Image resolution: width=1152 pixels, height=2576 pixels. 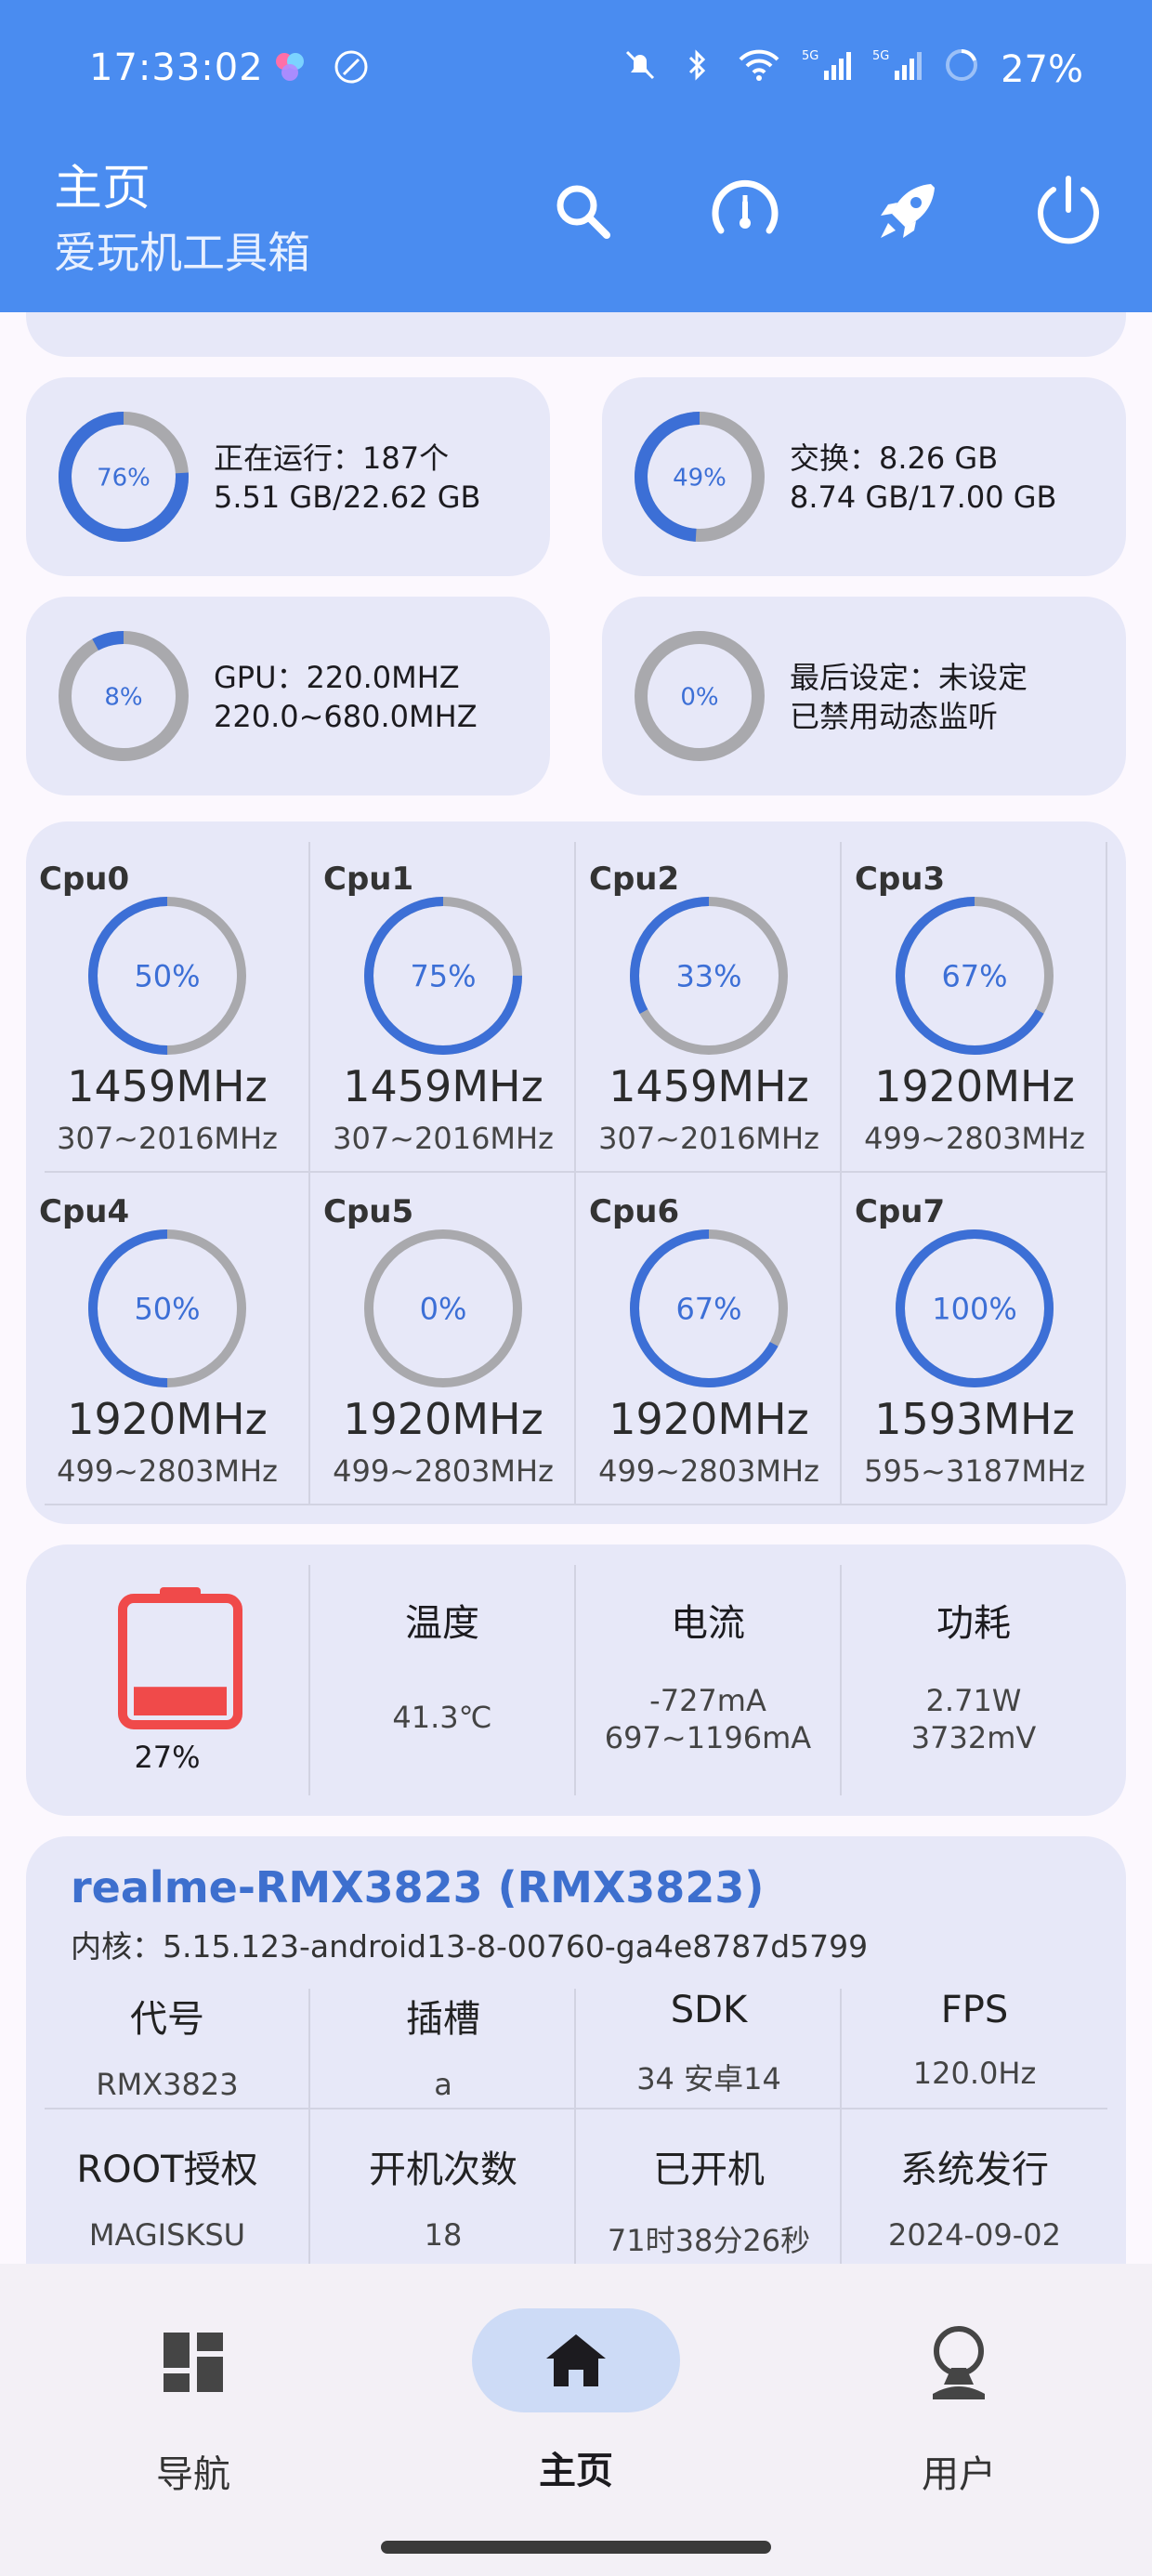 What do you see at coordinates (443, 1321) in the screenshot?
I see `cpu-cell-cpu5: Cpu5 0% 1920MHz 499~2803MHz` at bounding box center [443, 1321].